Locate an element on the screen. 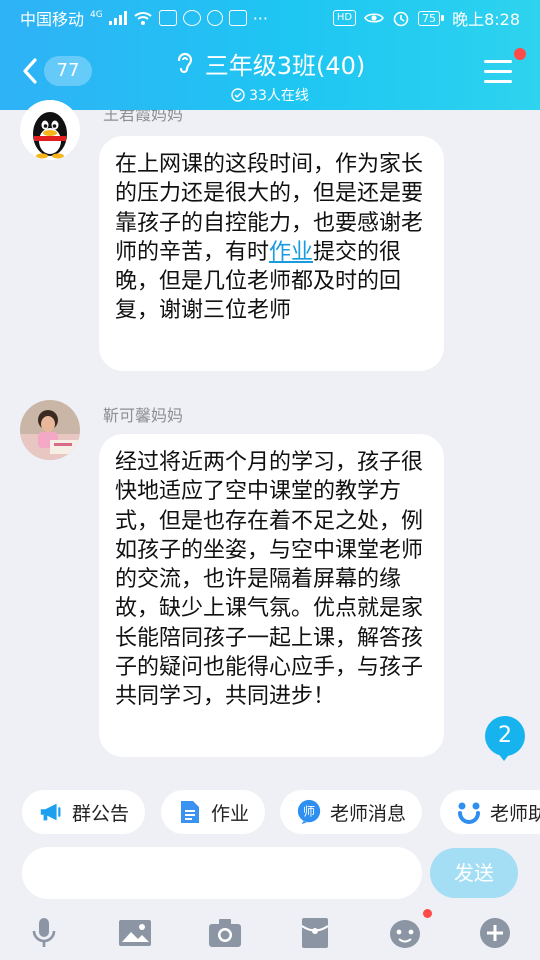 The height and width of the screenshot is (960, 540). group-announcement-chip: 群公告 is located at coordinates (84, 812).